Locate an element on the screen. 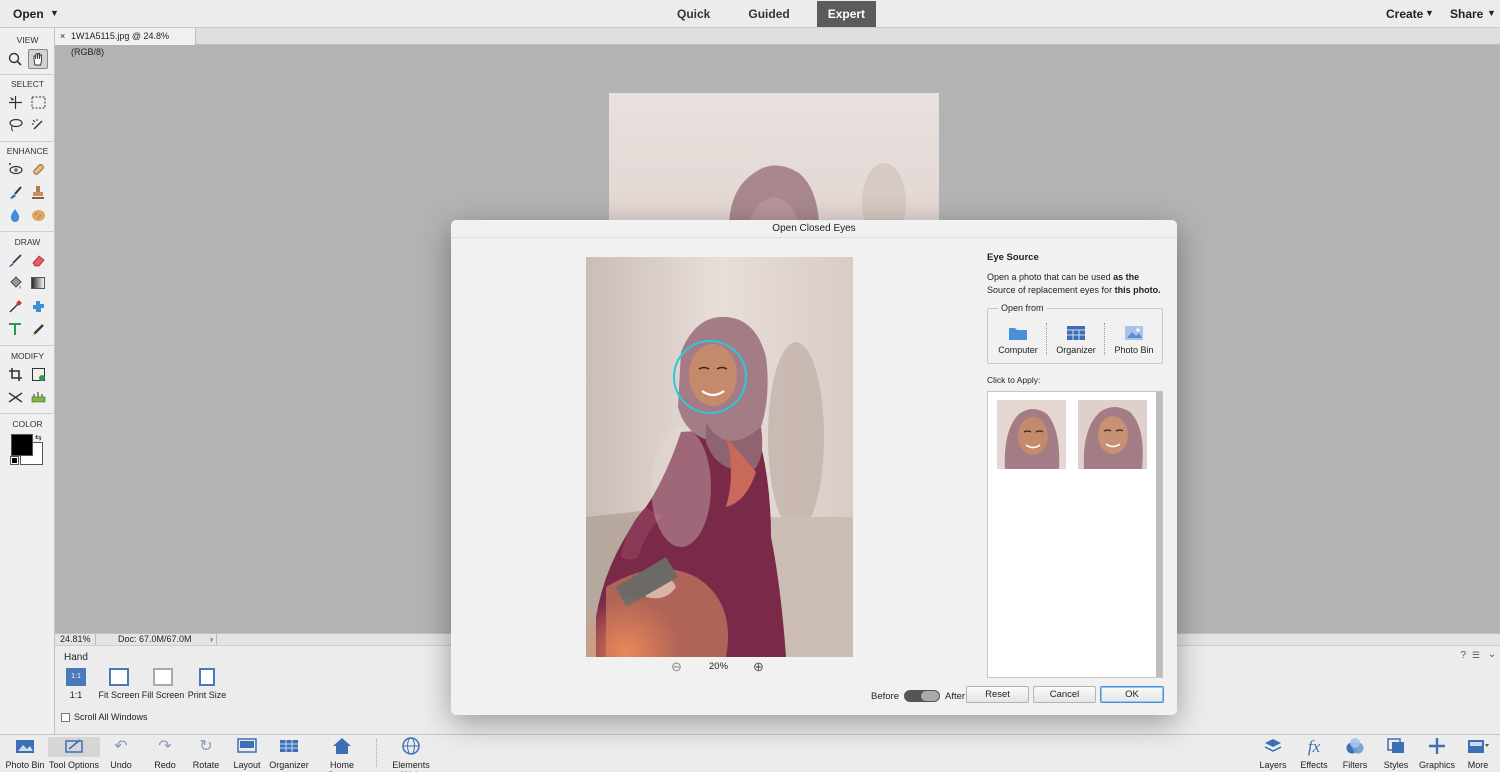  content-aware-move-tool-icon is located at coordinates (15, 397).